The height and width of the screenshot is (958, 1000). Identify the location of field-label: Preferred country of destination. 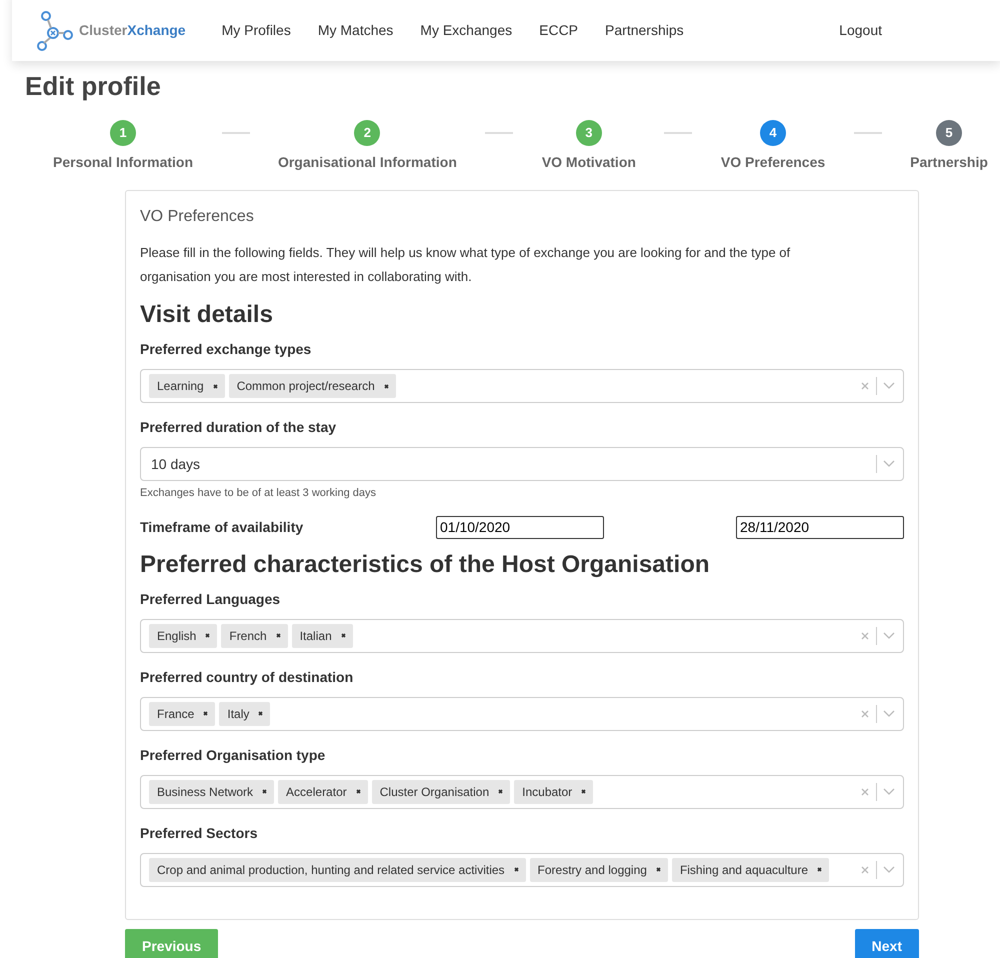
(247, 677).